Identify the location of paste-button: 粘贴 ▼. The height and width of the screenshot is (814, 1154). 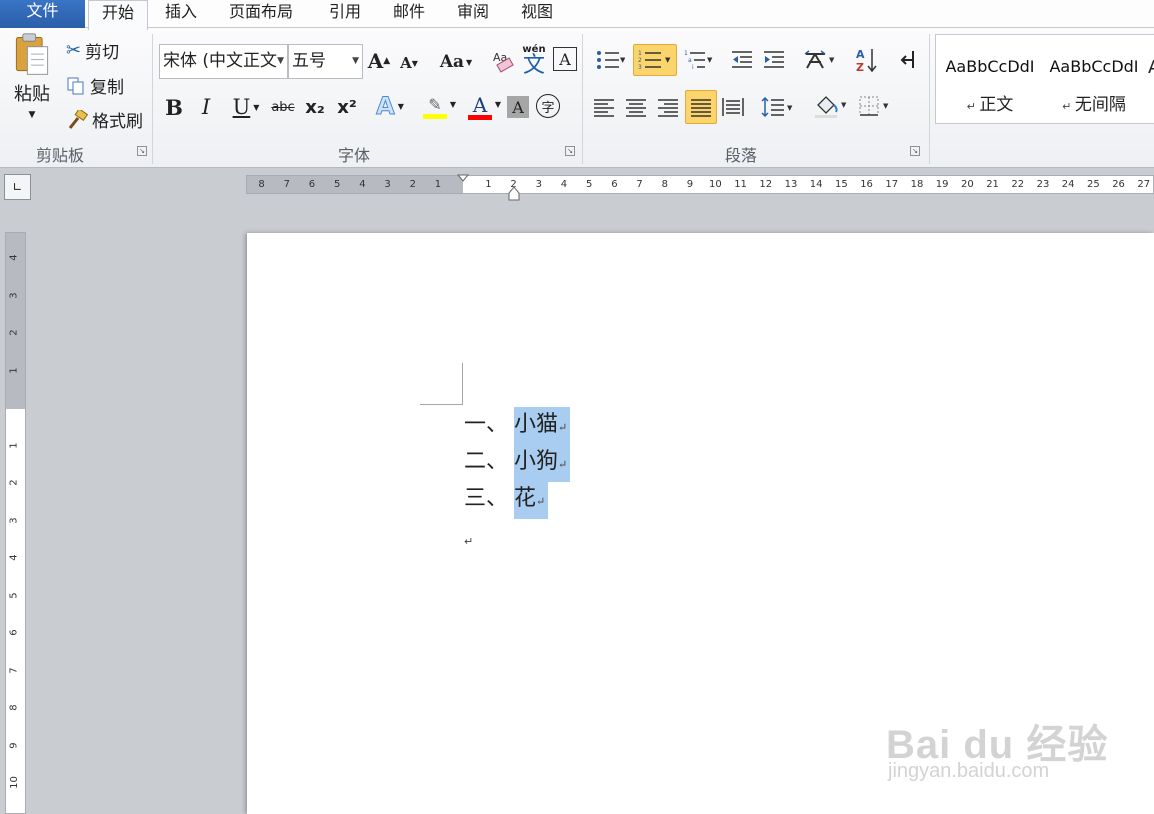
(32, 82).